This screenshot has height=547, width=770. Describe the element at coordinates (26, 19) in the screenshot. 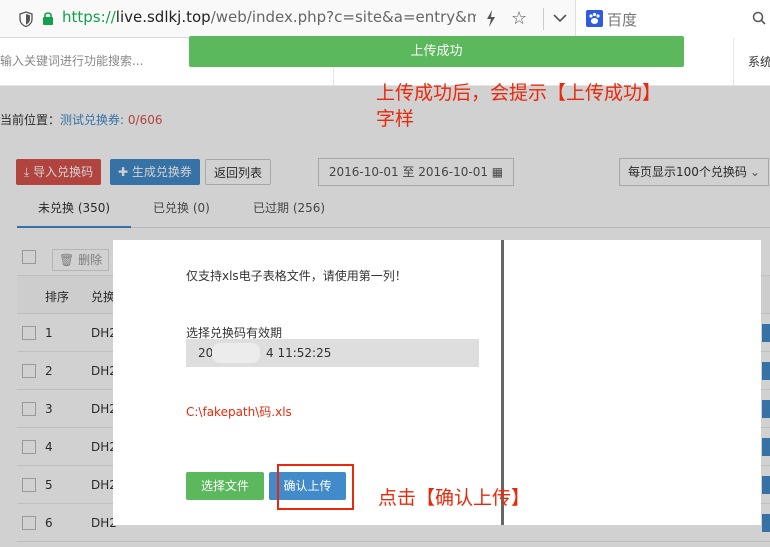

I see `shield-icon` at that location.